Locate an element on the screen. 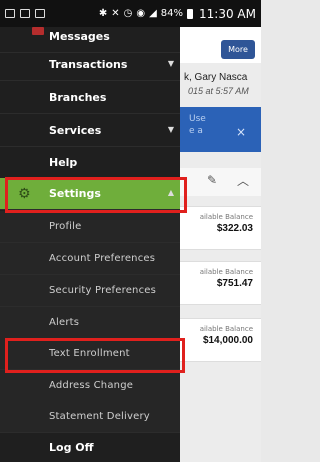 The height and width of the screenshot is (462, 320). banner-text-line: e a is located at coordinates (196, 131).